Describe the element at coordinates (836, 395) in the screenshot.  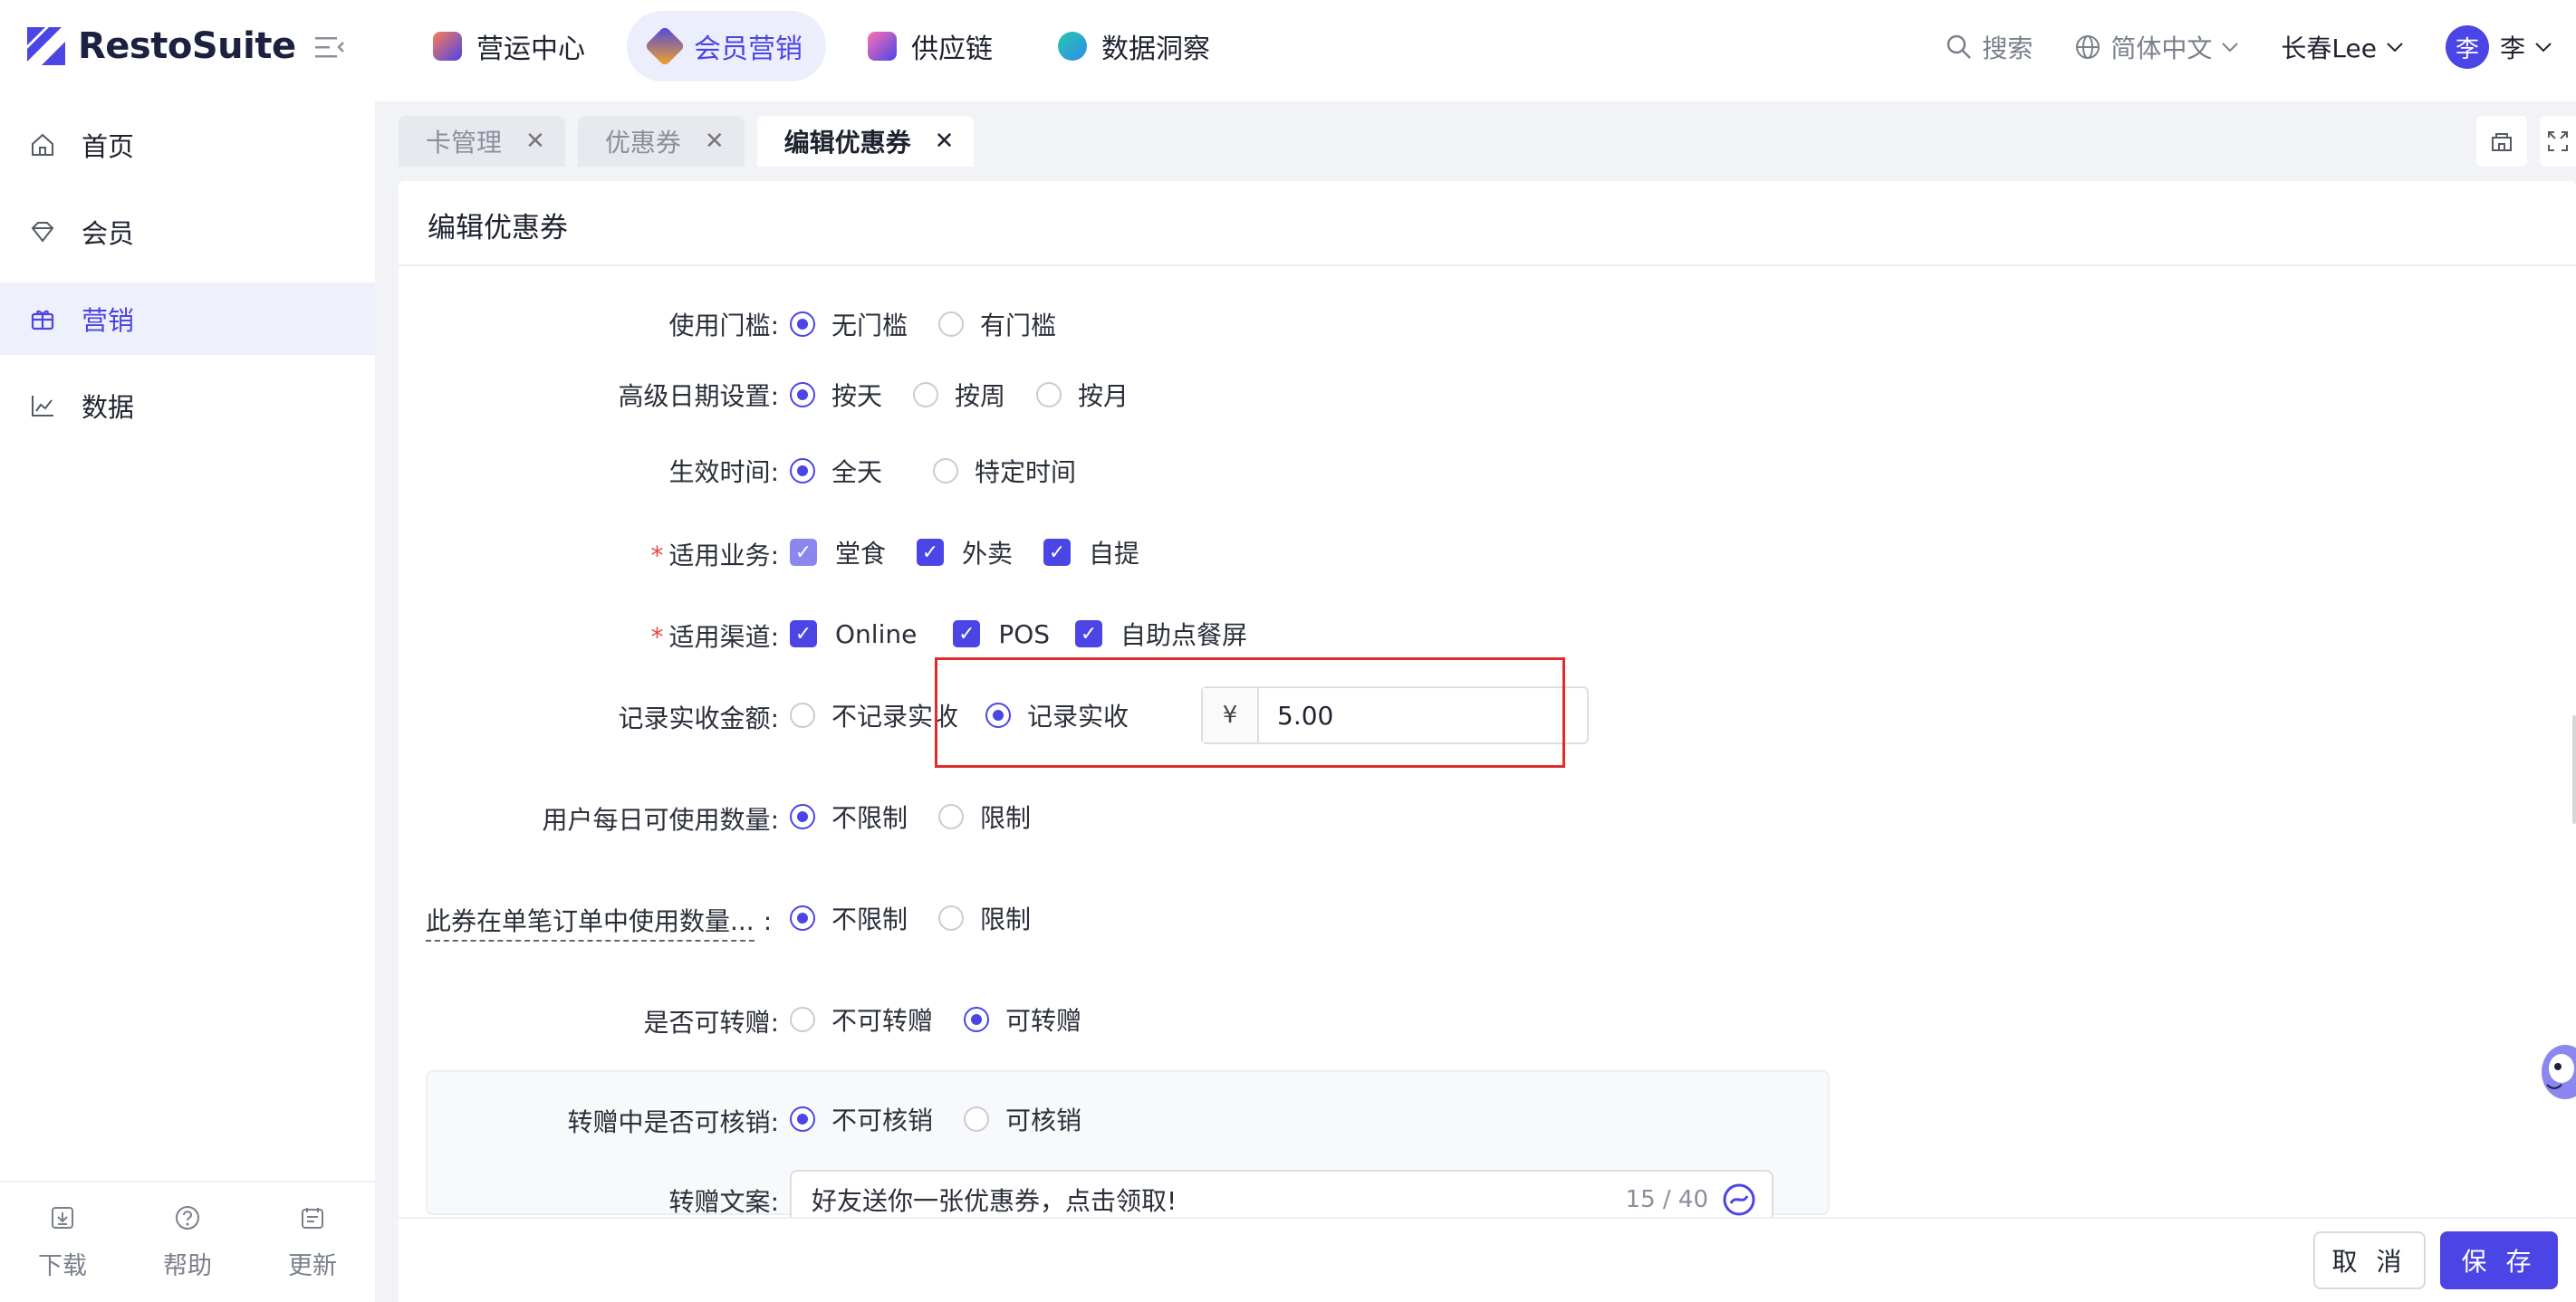
I see `date-option-day: 按天` at that location.